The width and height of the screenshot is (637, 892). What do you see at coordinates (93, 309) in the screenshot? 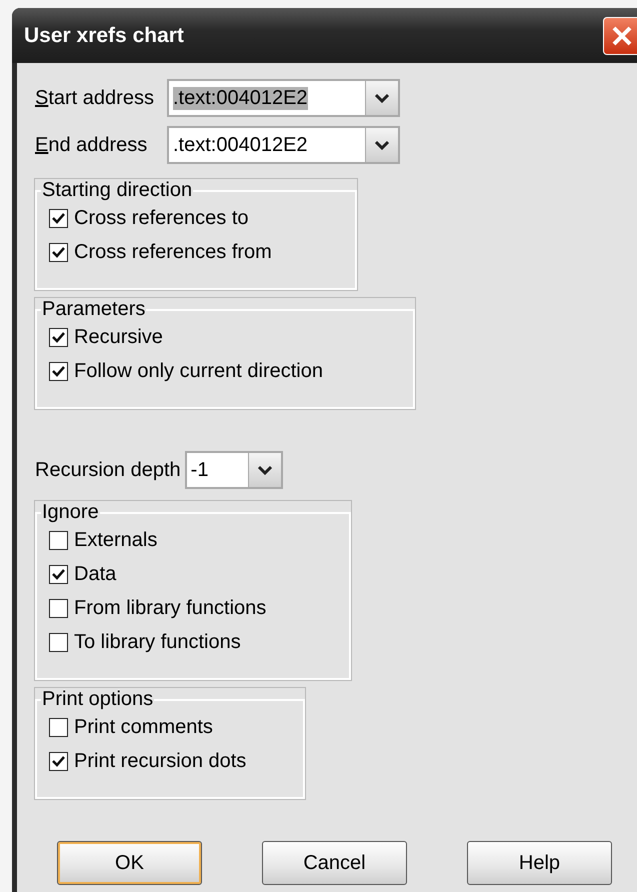
I see `group-title: Parameters` at bounding box center [93, 309].